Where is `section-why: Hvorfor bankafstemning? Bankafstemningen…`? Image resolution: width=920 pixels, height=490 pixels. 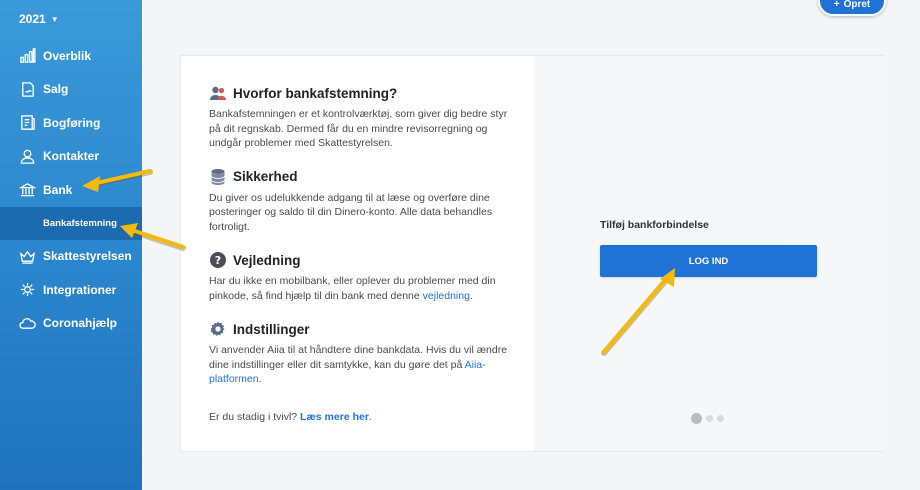
section-why: Hvorfor bankafstemning? Bankafstemningen… is located at coordinates (360, 117).